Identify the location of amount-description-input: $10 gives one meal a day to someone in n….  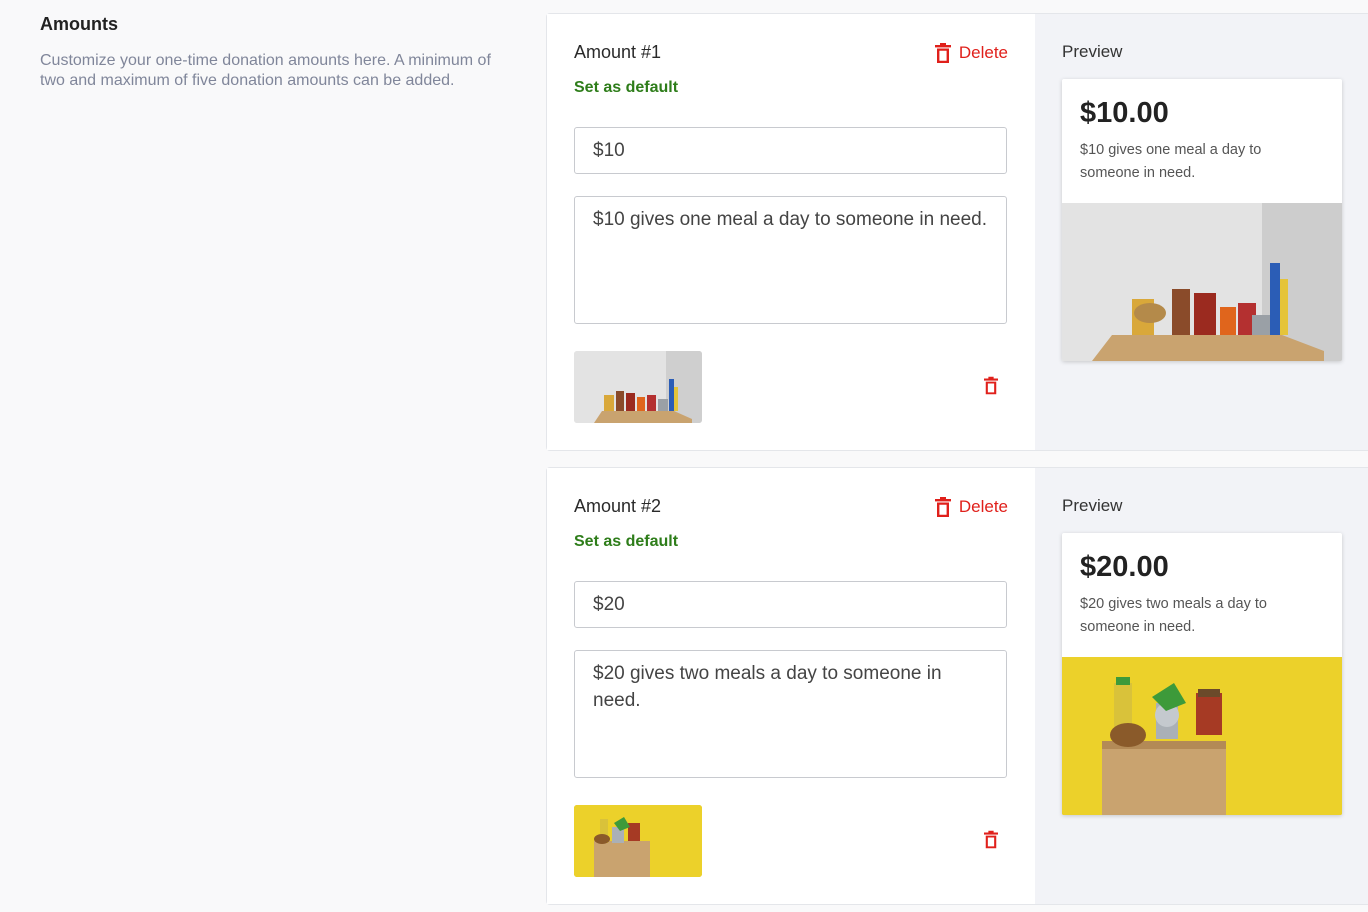
(790, 260).